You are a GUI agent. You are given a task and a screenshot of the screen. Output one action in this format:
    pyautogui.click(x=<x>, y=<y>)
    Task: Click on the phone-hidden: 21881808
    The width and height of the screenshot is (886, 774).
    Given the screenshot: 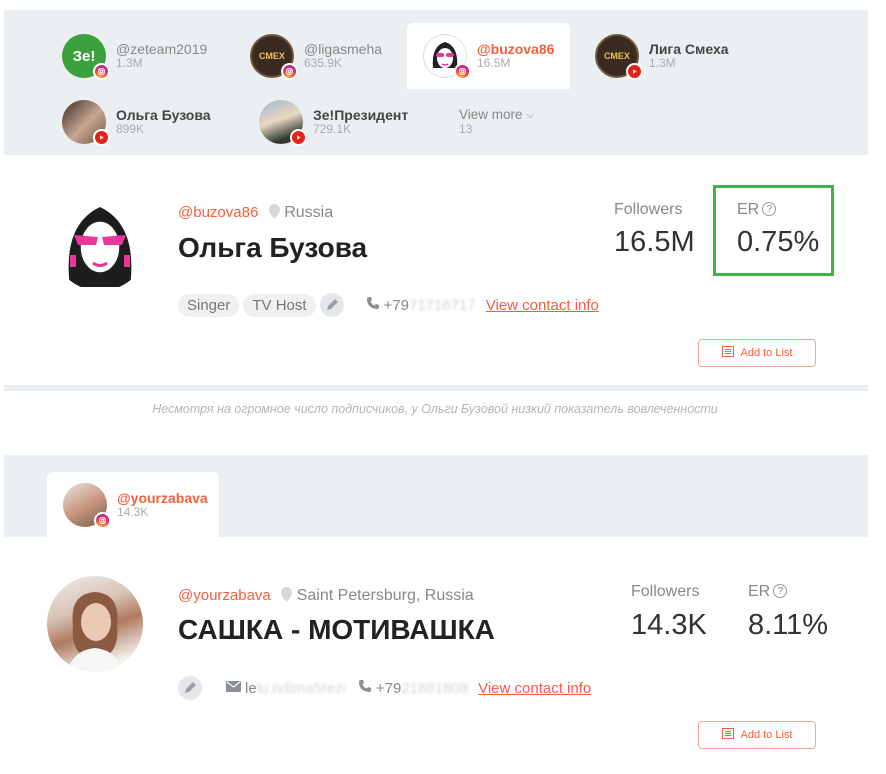 What is the action you would take?
    pyautogui.click(x=435, y=688)
    